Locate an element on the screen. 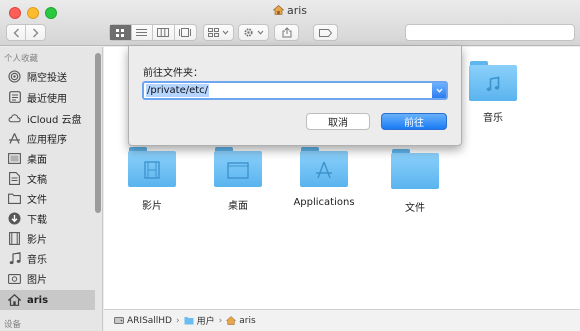 This screenshot has width=580, height=331. path-item-label: 用户 is located at coordinates (205, 322).